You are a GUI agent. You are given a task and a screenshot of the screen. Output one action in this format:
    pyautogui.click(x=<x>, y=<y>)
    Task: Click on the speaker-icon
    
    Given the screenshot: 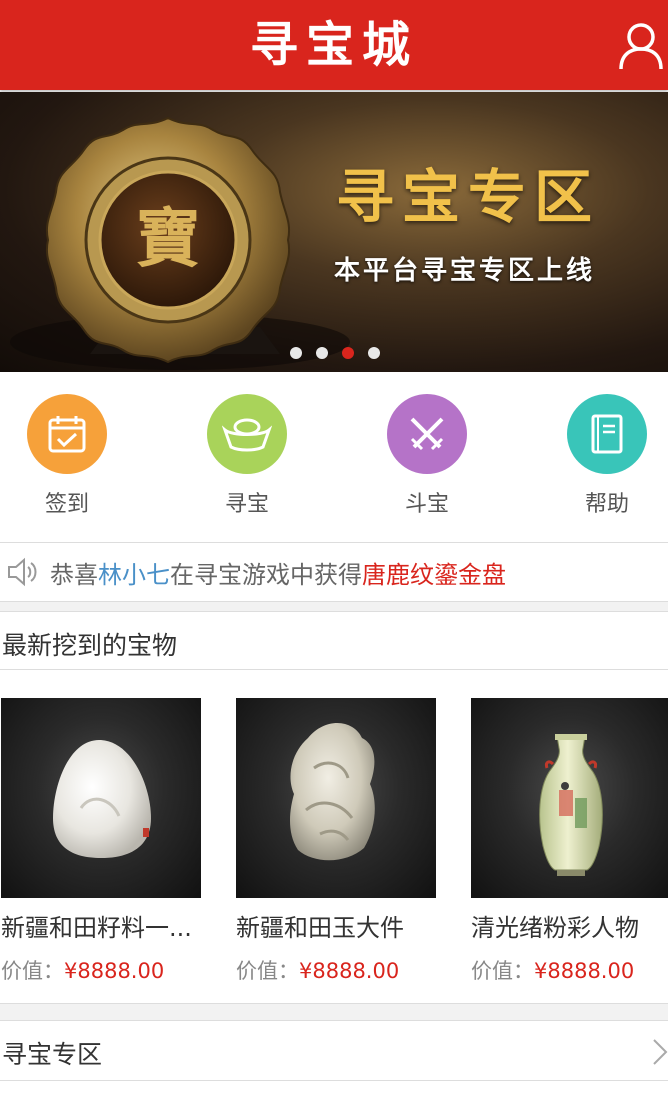 What is the action you would take?
    pyautogui.click(x=22, y=572)
    